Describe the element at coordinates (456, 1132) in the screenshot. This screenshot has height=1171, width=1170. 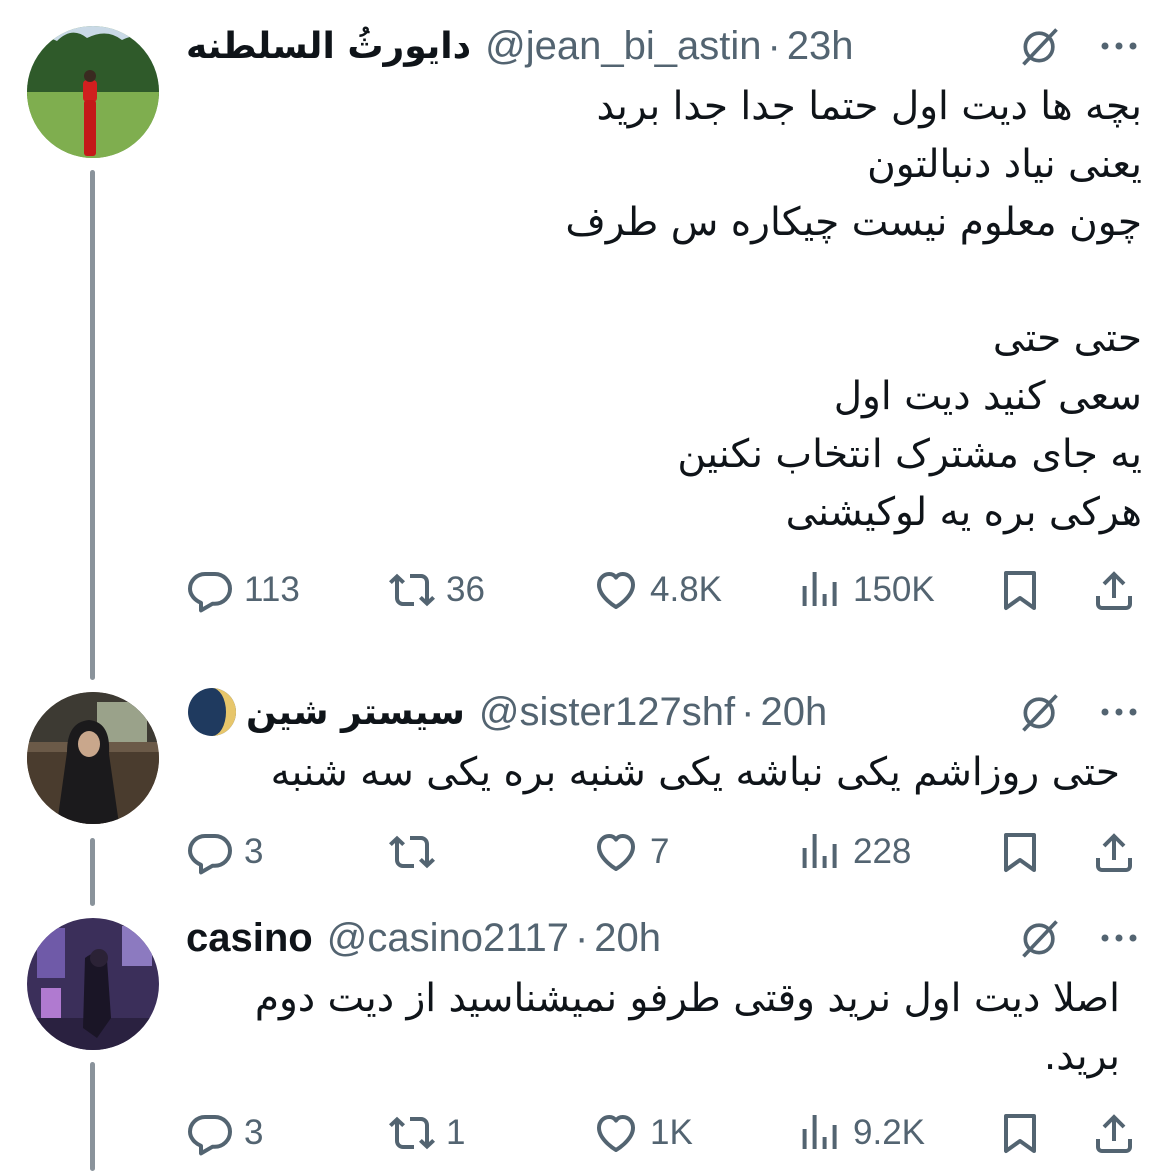
I see `repost-count: 1` at that location.